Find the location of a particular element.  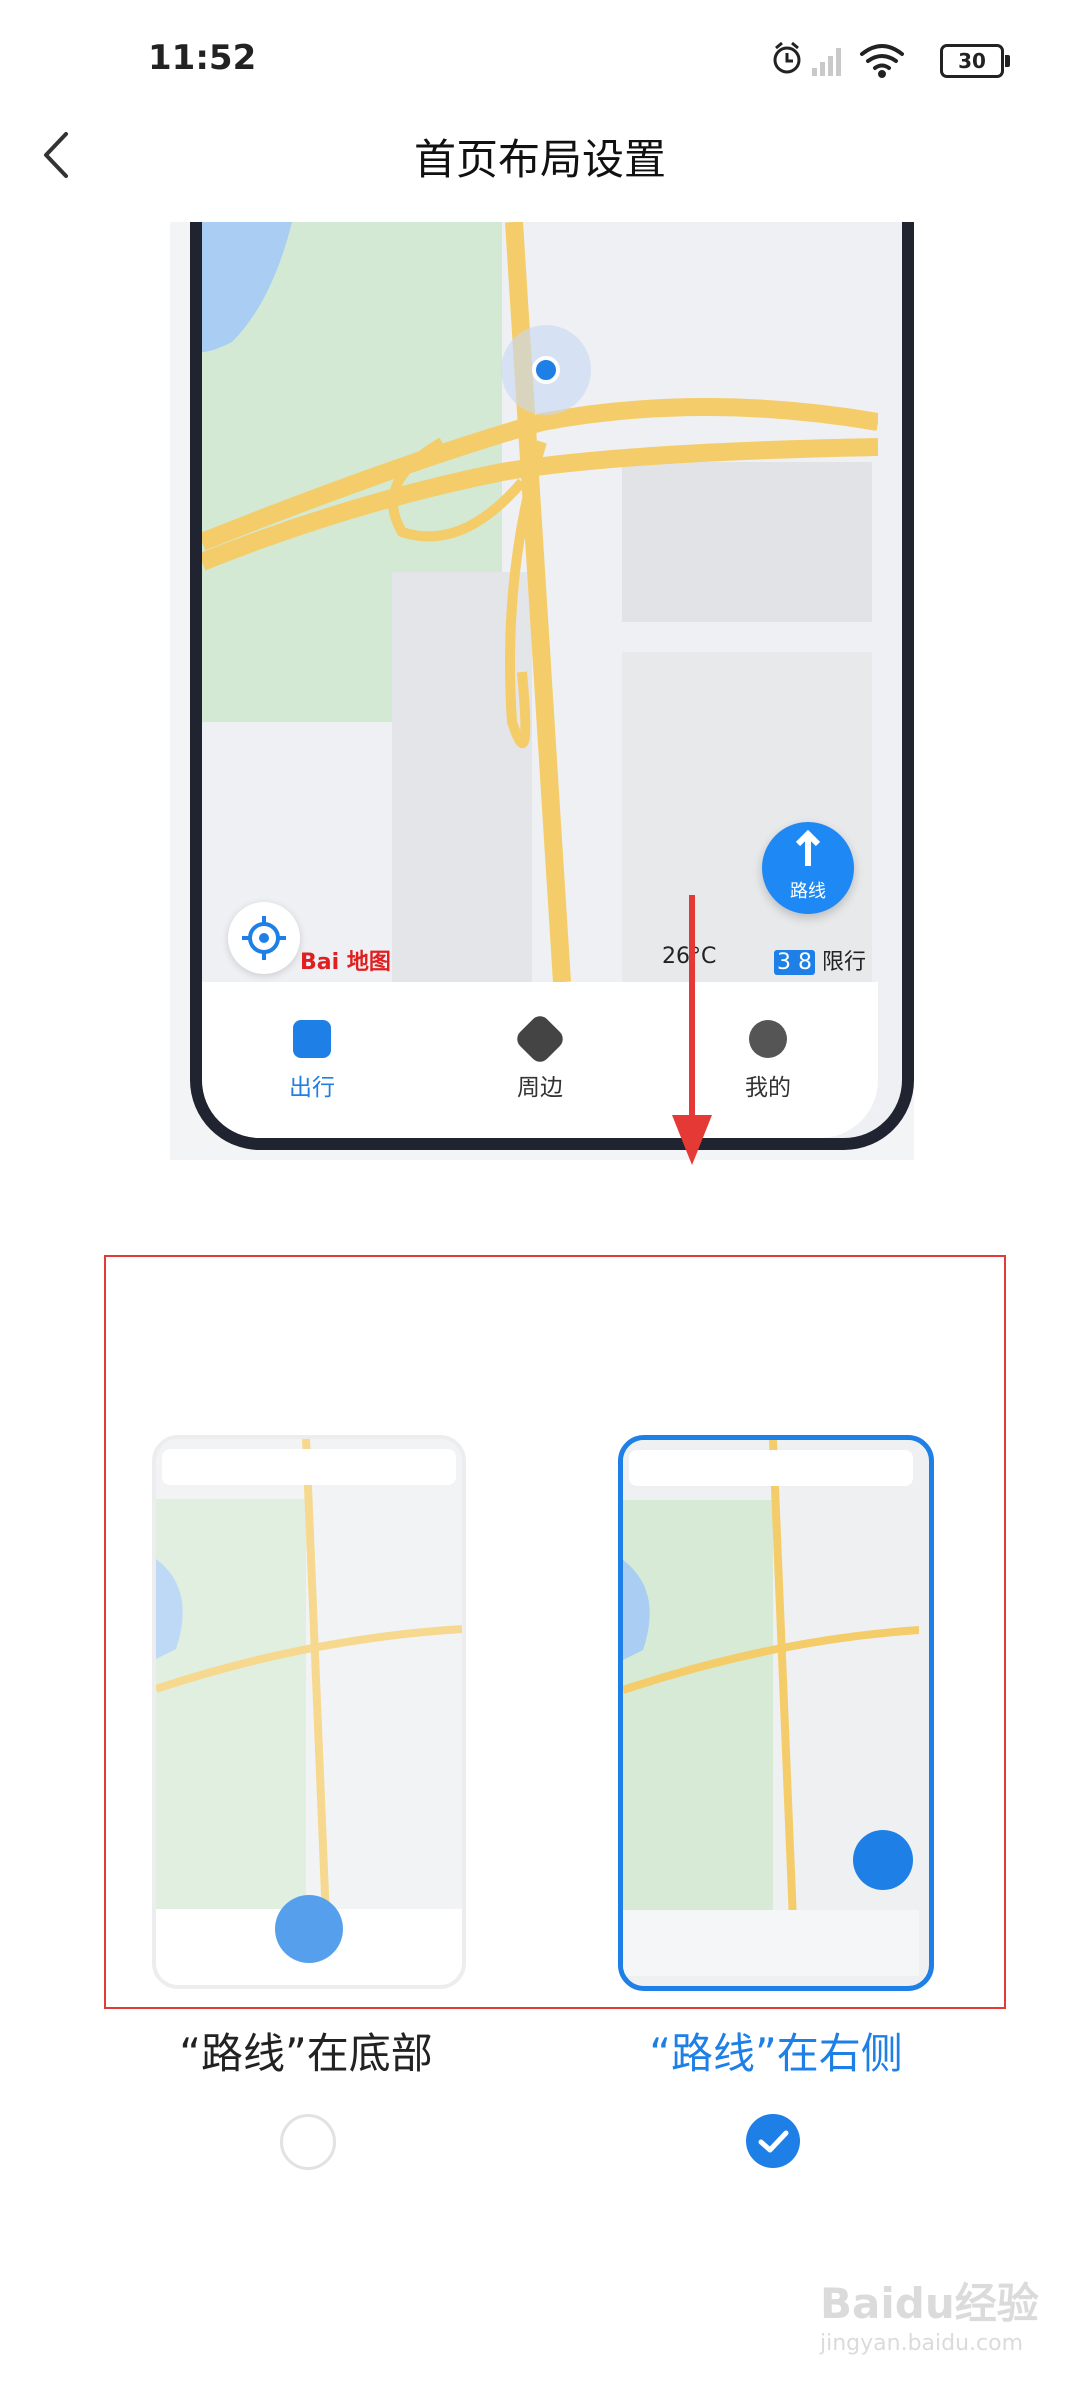

option-preview-right is located at coordinates (776, 1713).